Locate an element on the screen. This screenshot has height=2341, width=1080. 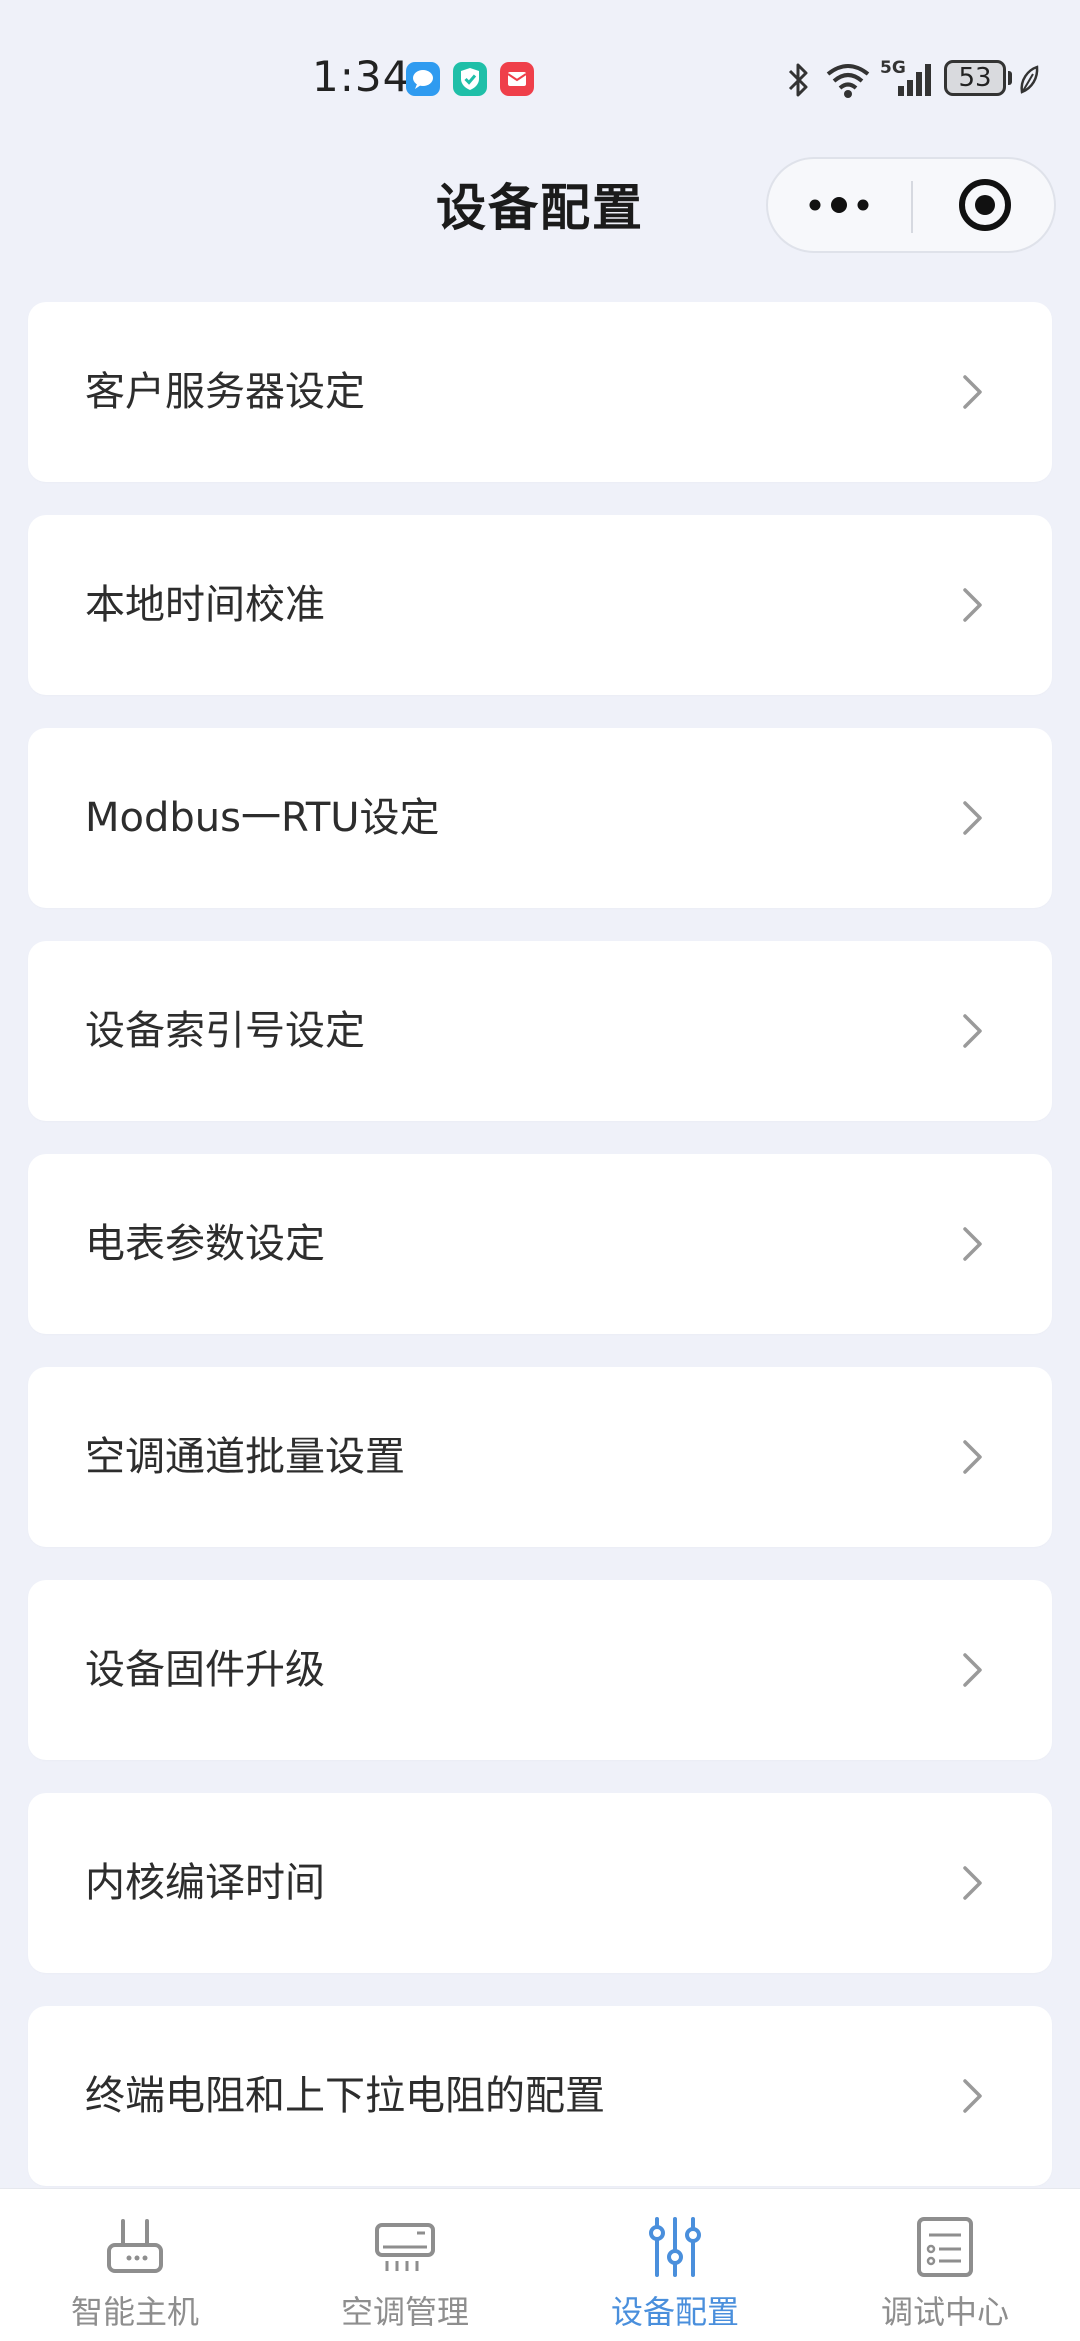
menu-item-modbus-rtu: Modbus一RTU设定 is located at coordinates (540, 818).